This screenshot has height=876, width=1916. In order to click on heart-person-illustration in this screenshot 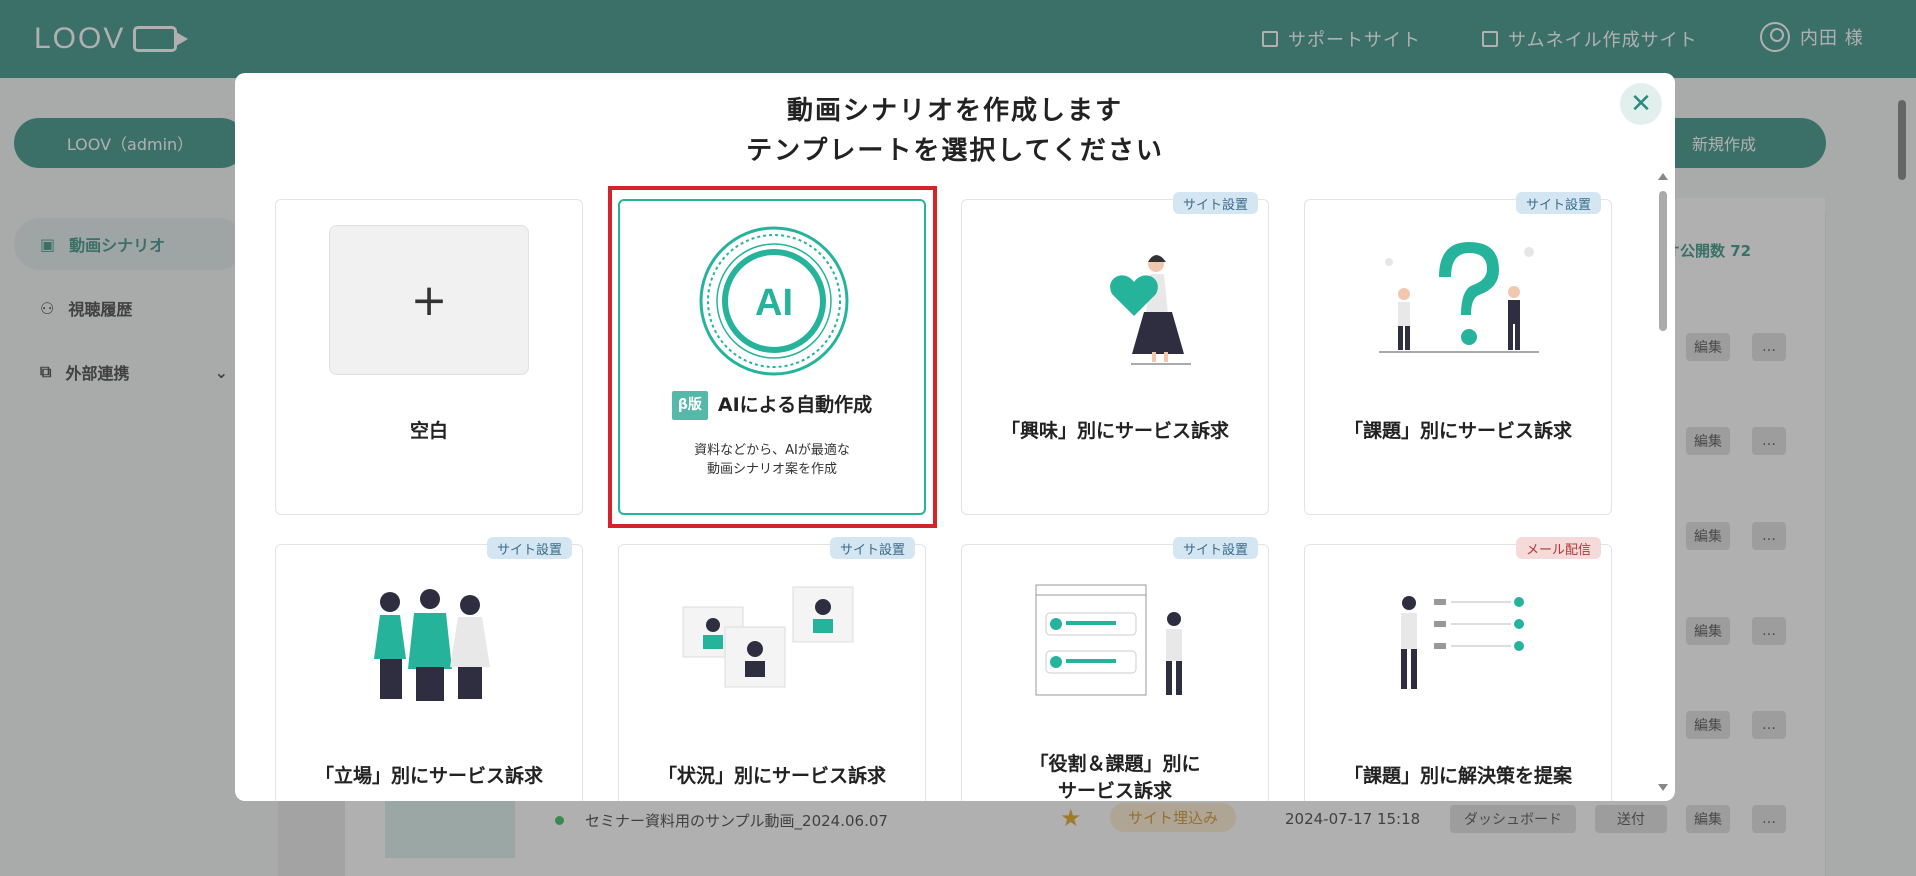, I will do `click(1150, 310)`.